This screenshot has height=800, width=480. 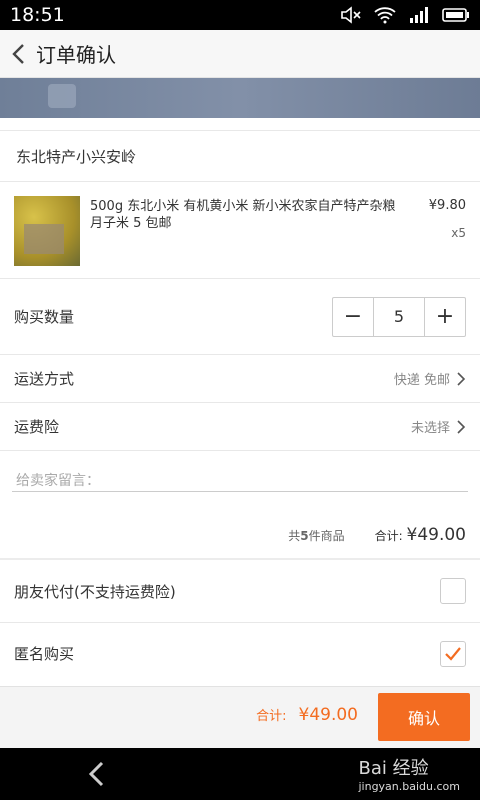 I want to click on product-thumbnail, so click(x=47, y=231).